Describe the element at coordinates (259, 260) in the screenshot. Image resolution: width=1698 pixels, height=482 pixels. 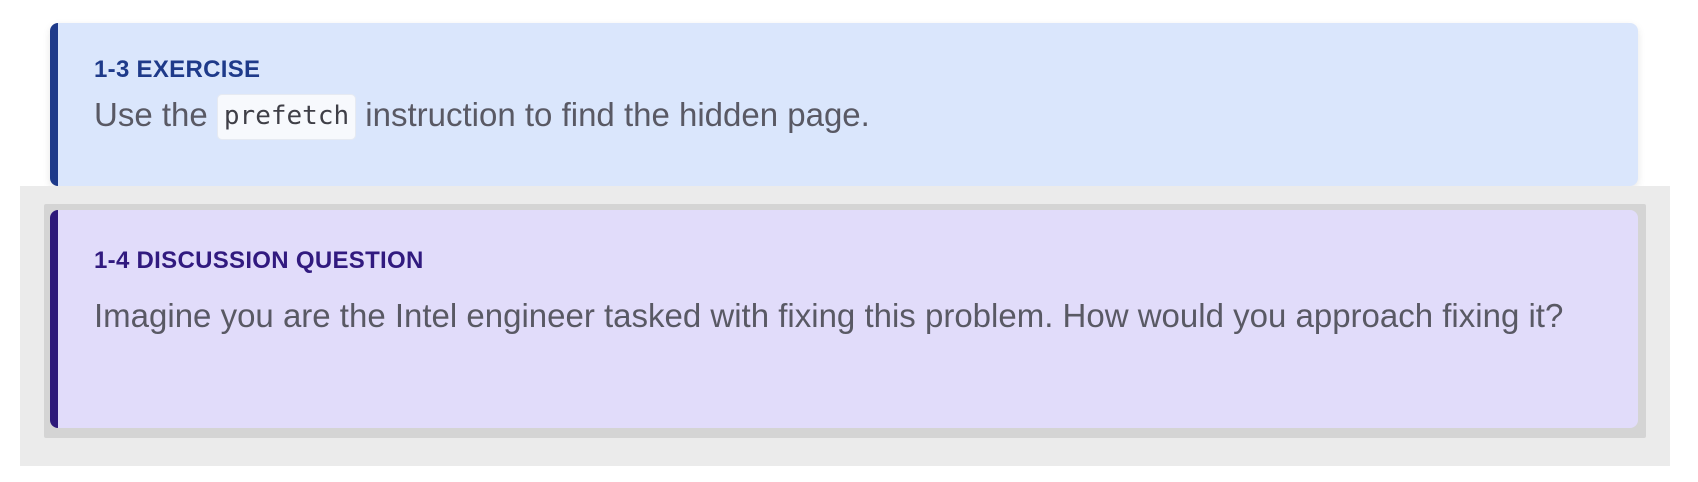
I see `discussion-title: 1-4 DISCUSSION QUESTION` at that location.